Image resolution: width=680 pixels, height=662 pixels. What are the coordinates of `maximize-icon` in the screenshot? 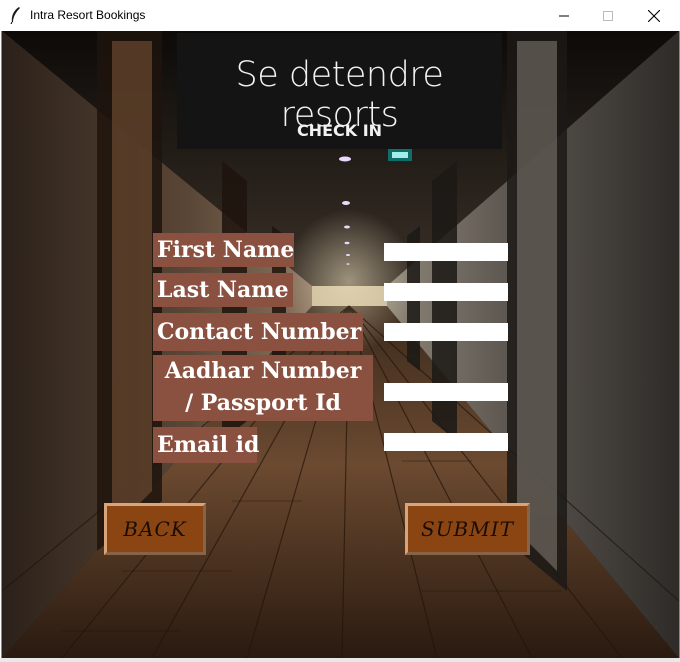 It's located at (608, 15).